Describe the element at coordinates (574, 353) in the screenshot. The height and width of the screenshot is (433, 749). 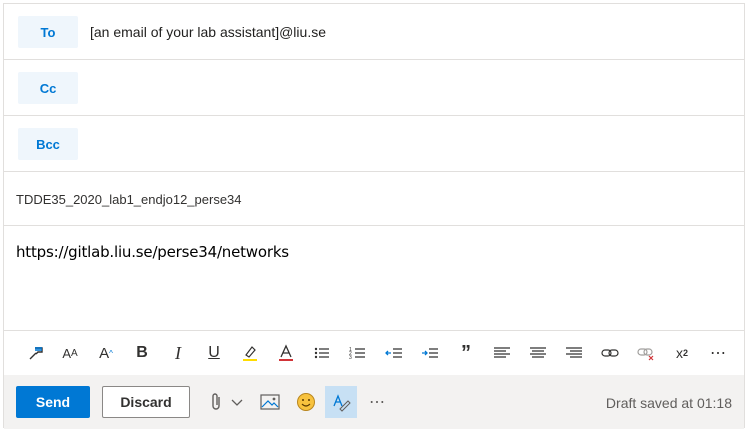
I see `align-right-icon` at that location.